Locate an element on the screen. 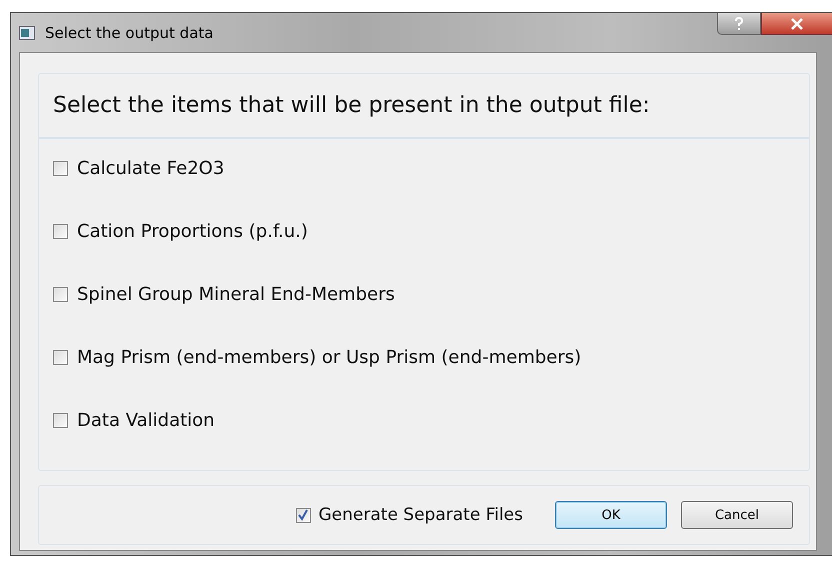 The width and height of the screenshot is (832, 562). close-button is located at coordinates (796, 24).